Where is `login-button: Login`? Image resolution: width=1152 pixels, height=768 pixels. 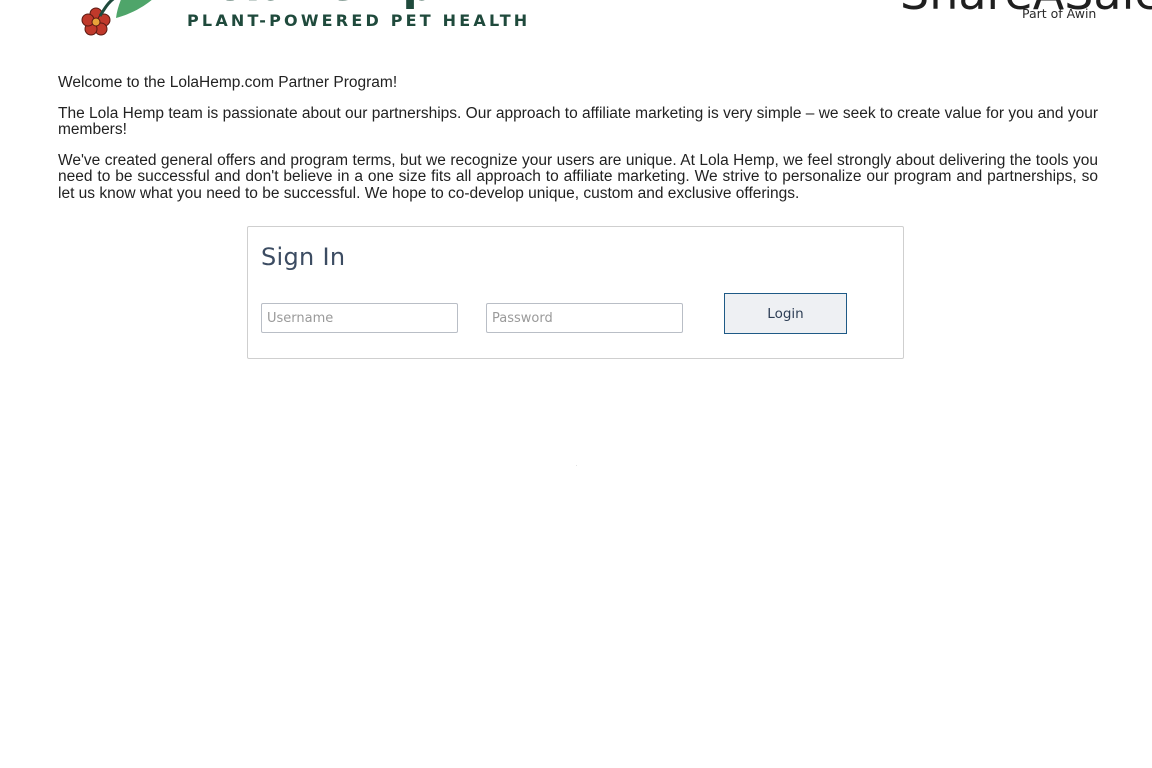
login-button: Login is located at coordinates (785, 313).